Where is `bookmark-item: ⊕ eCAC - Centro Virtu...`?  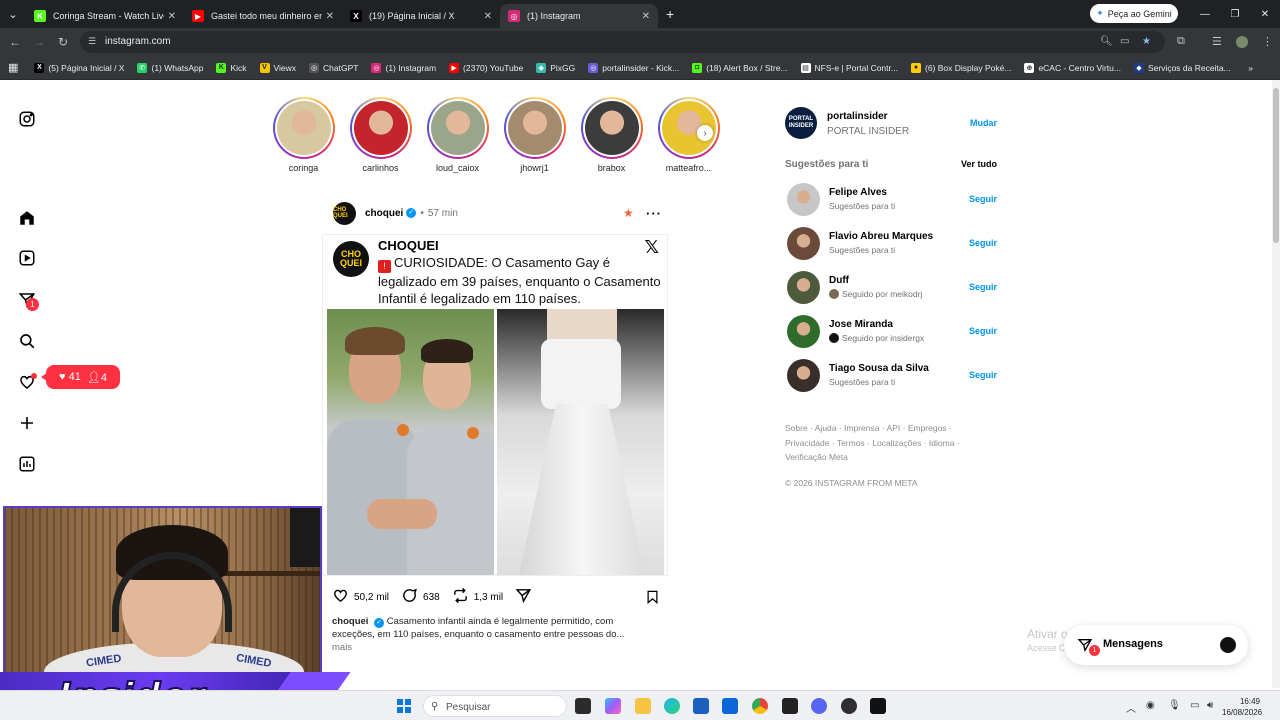 bookmark-item: ⊕ eCAC - Centro Virtu... is located at coordinates (1072, 67).